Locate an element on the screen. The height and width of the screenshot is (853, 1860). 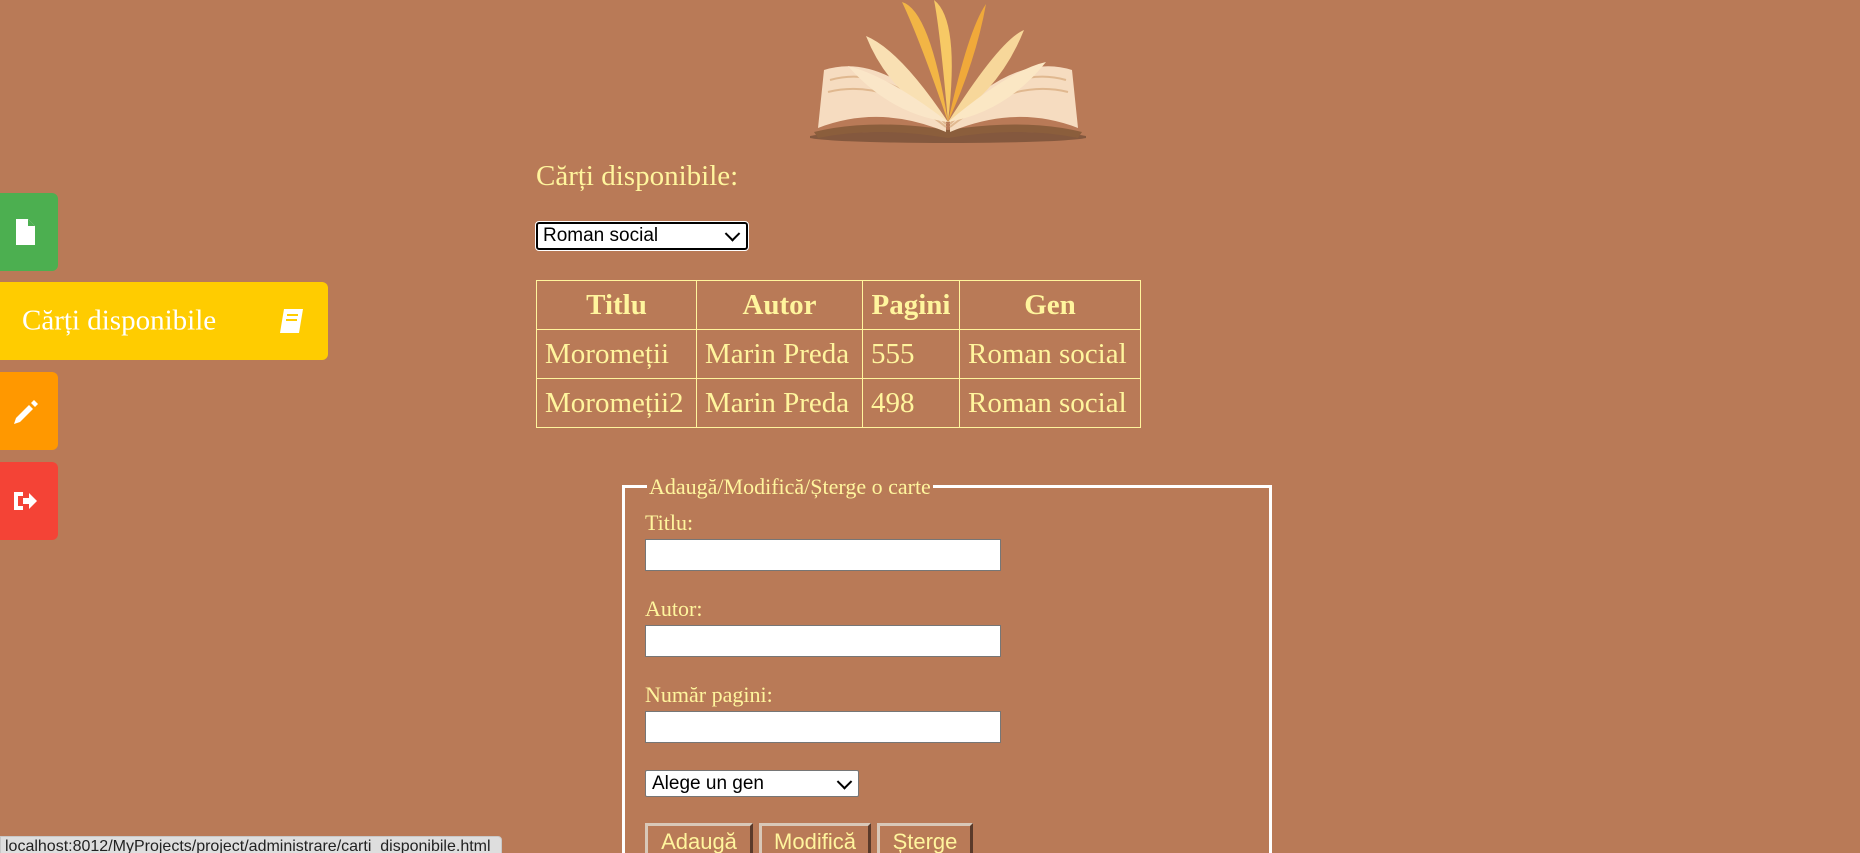
sidebar-item-logout is located at coordinates (29, 501).